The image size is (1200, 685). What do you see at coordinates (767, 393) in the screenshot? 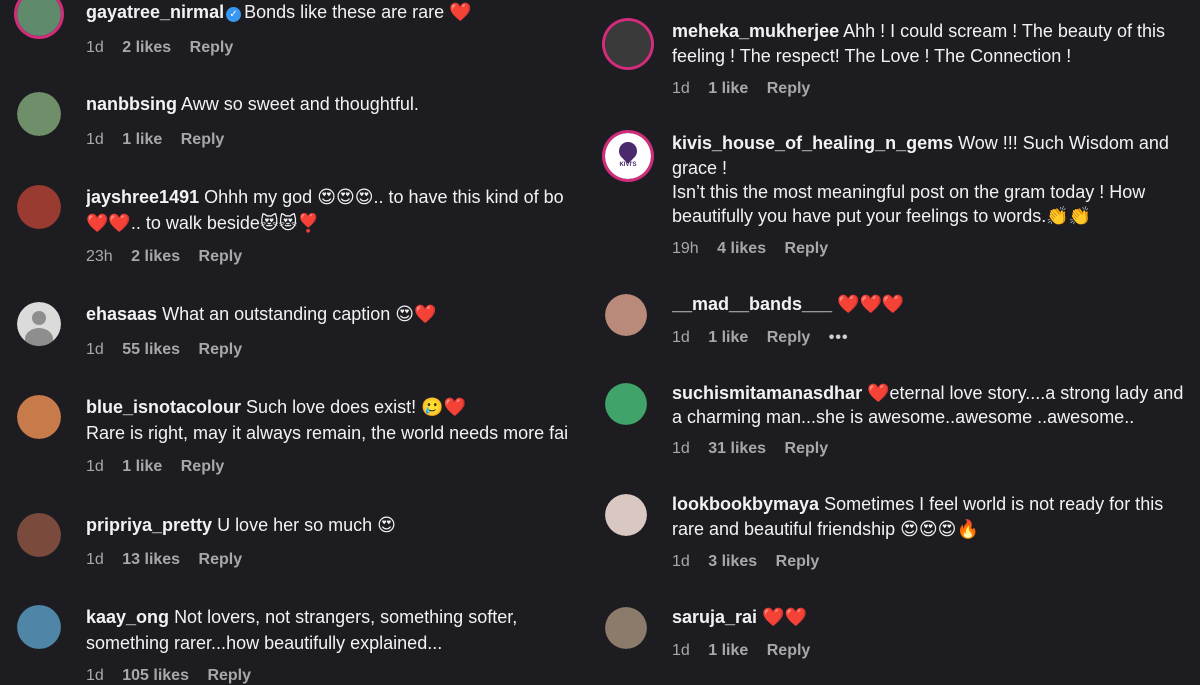
I see `comment-username: suchismitamanasdhar` at bounding box center [767, 393].